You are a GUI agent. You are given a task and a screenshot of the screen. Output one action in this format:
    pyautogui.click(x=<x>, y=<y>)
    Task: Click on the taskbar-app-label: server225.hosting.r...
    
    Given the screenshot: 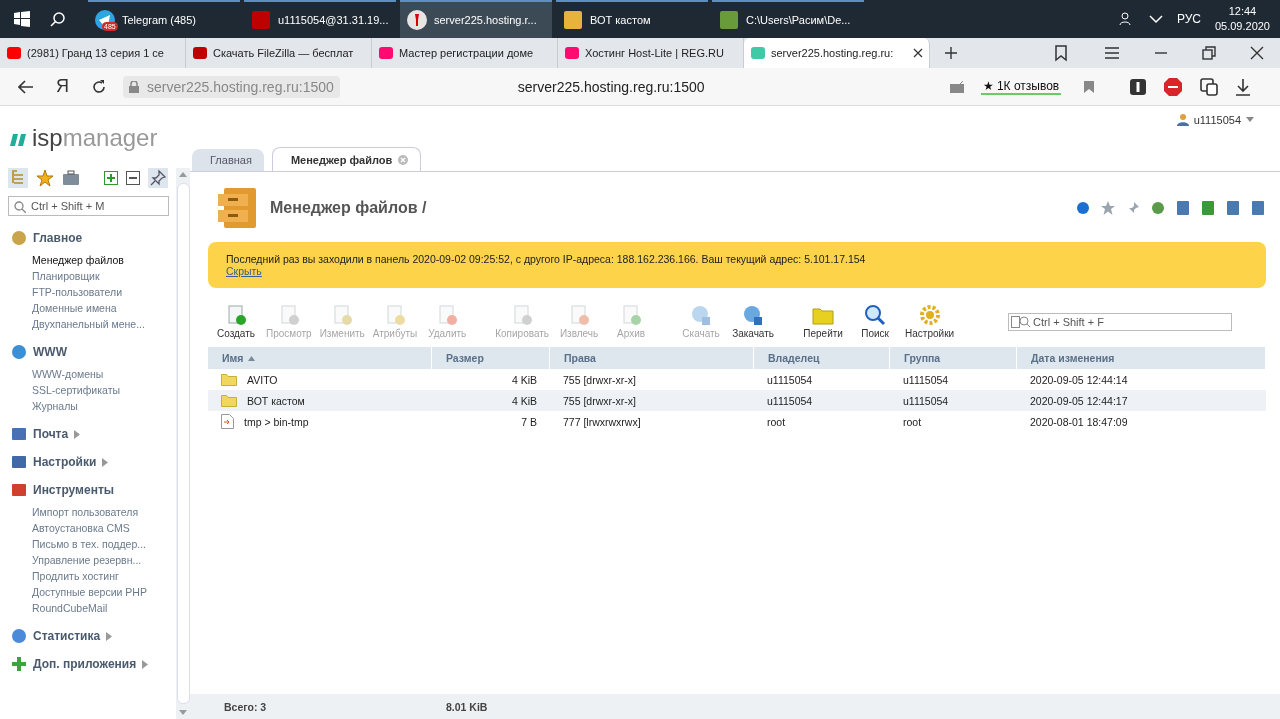 What is the action you would take?
    pyautogui.click(x=485, y=20)
    